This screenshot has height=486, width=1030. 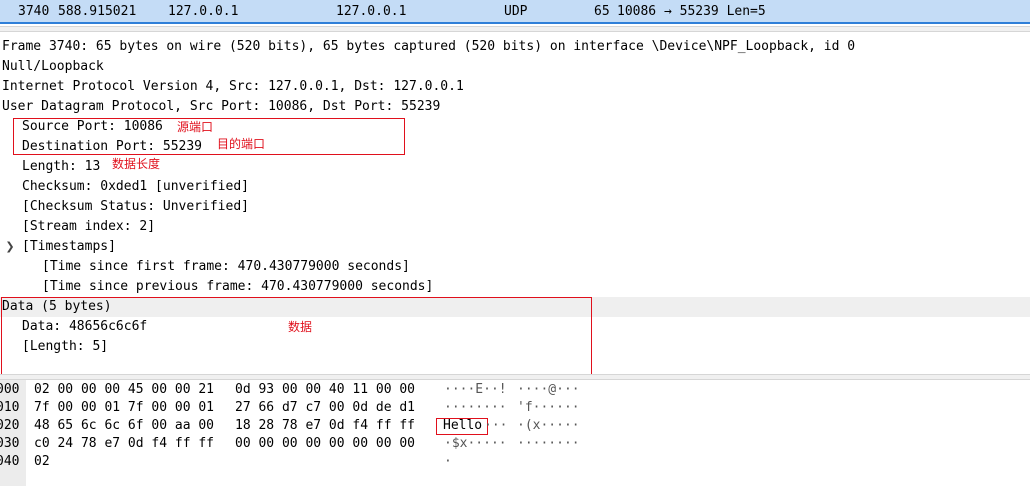 What do you see at coordinates (10, 407) in the screenshot?
I see `byte-offset: 010` at bounding box center [10, 407].